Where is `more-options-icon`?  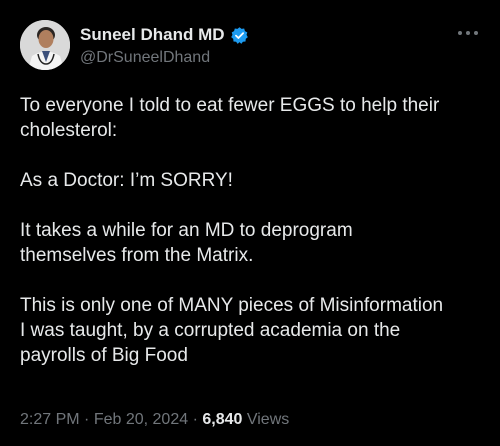
more-options-icon is located at coordinates (468, 33).